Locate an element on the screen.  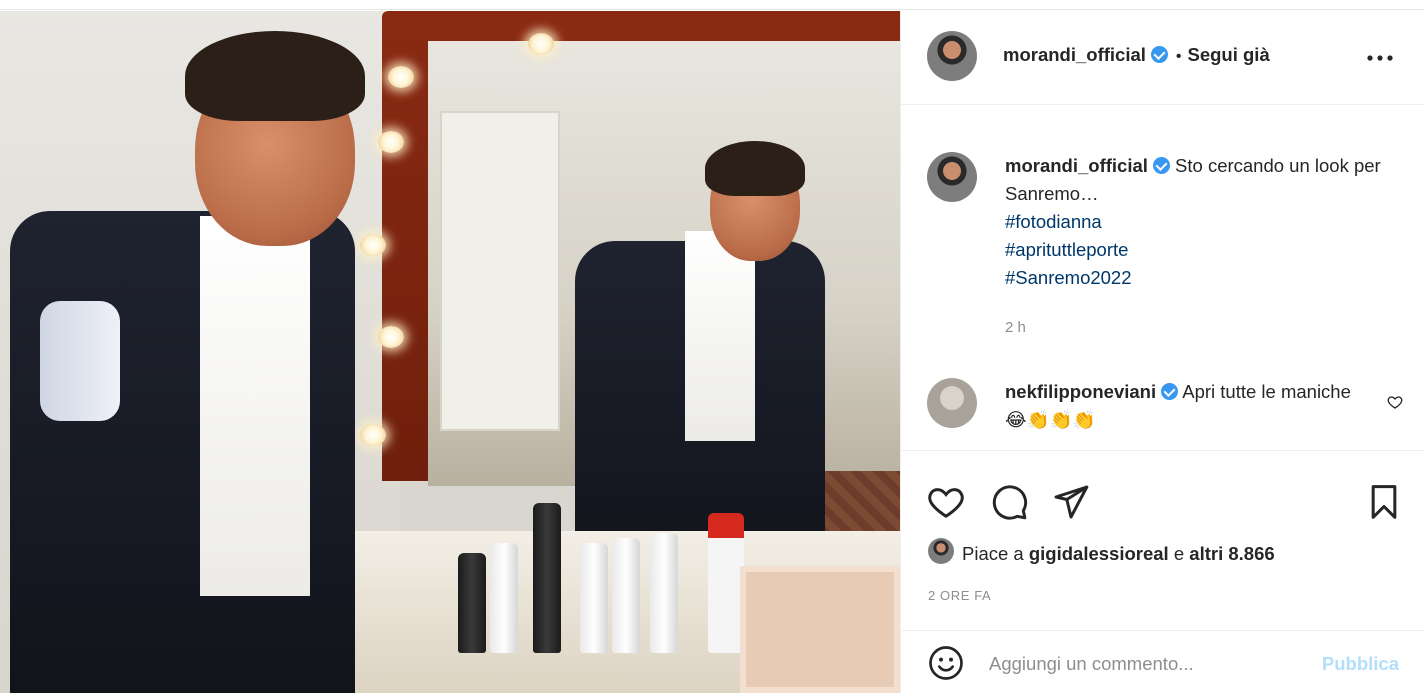
caption-timestamp: 2 h is located at coordinates (1015, 327).